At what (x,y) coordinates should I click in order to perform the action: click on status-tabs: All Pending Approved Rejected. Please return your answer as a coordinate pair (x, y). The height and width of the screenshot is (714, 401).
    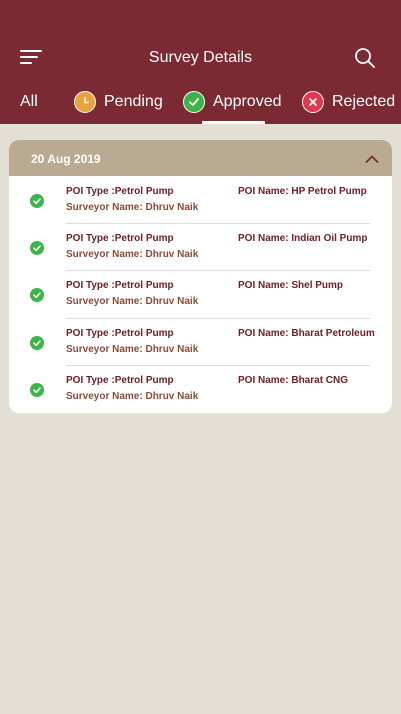
    Looking at the image, I should click on (200, 102).